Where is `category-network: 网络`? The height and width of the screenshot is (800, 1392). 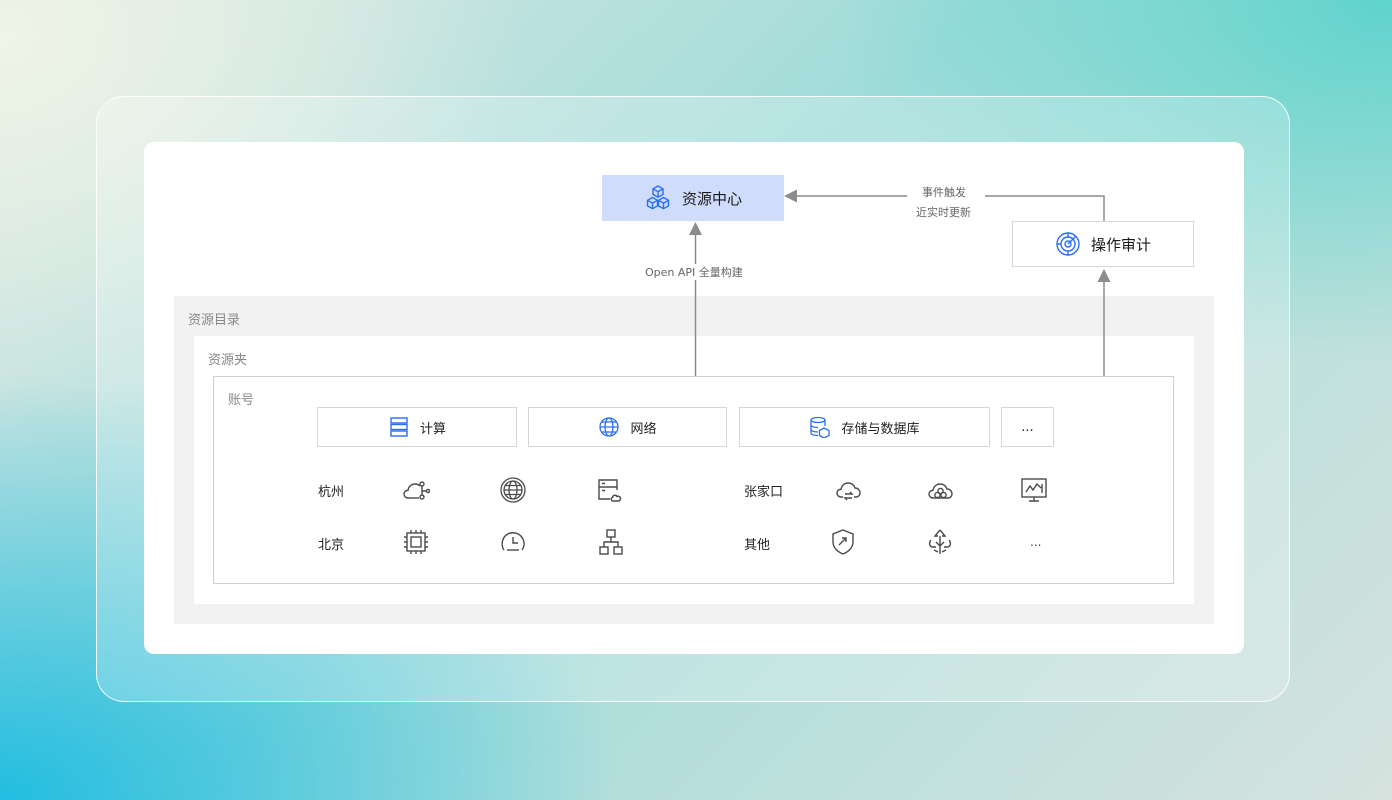 category-network: 网络 is located at coordinates (627, 427).